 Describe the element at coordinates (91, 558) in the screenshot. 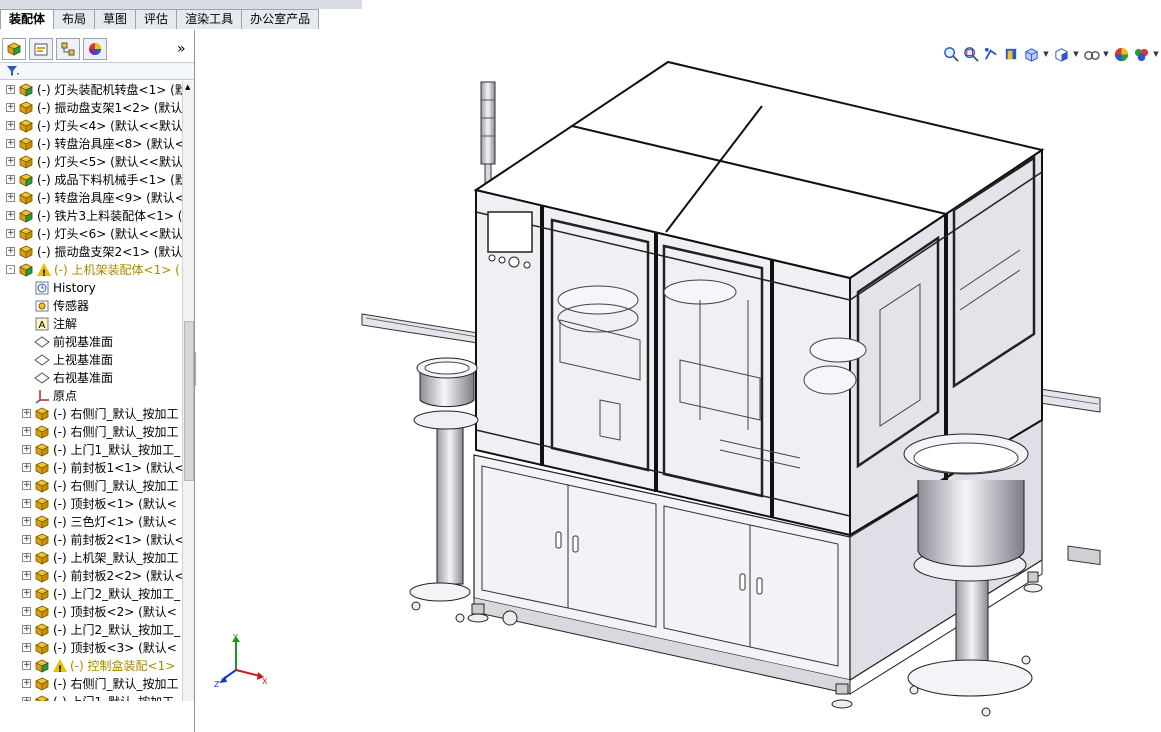

I see `tree-item: + (-) 上机架_默认_按加工` at that location.